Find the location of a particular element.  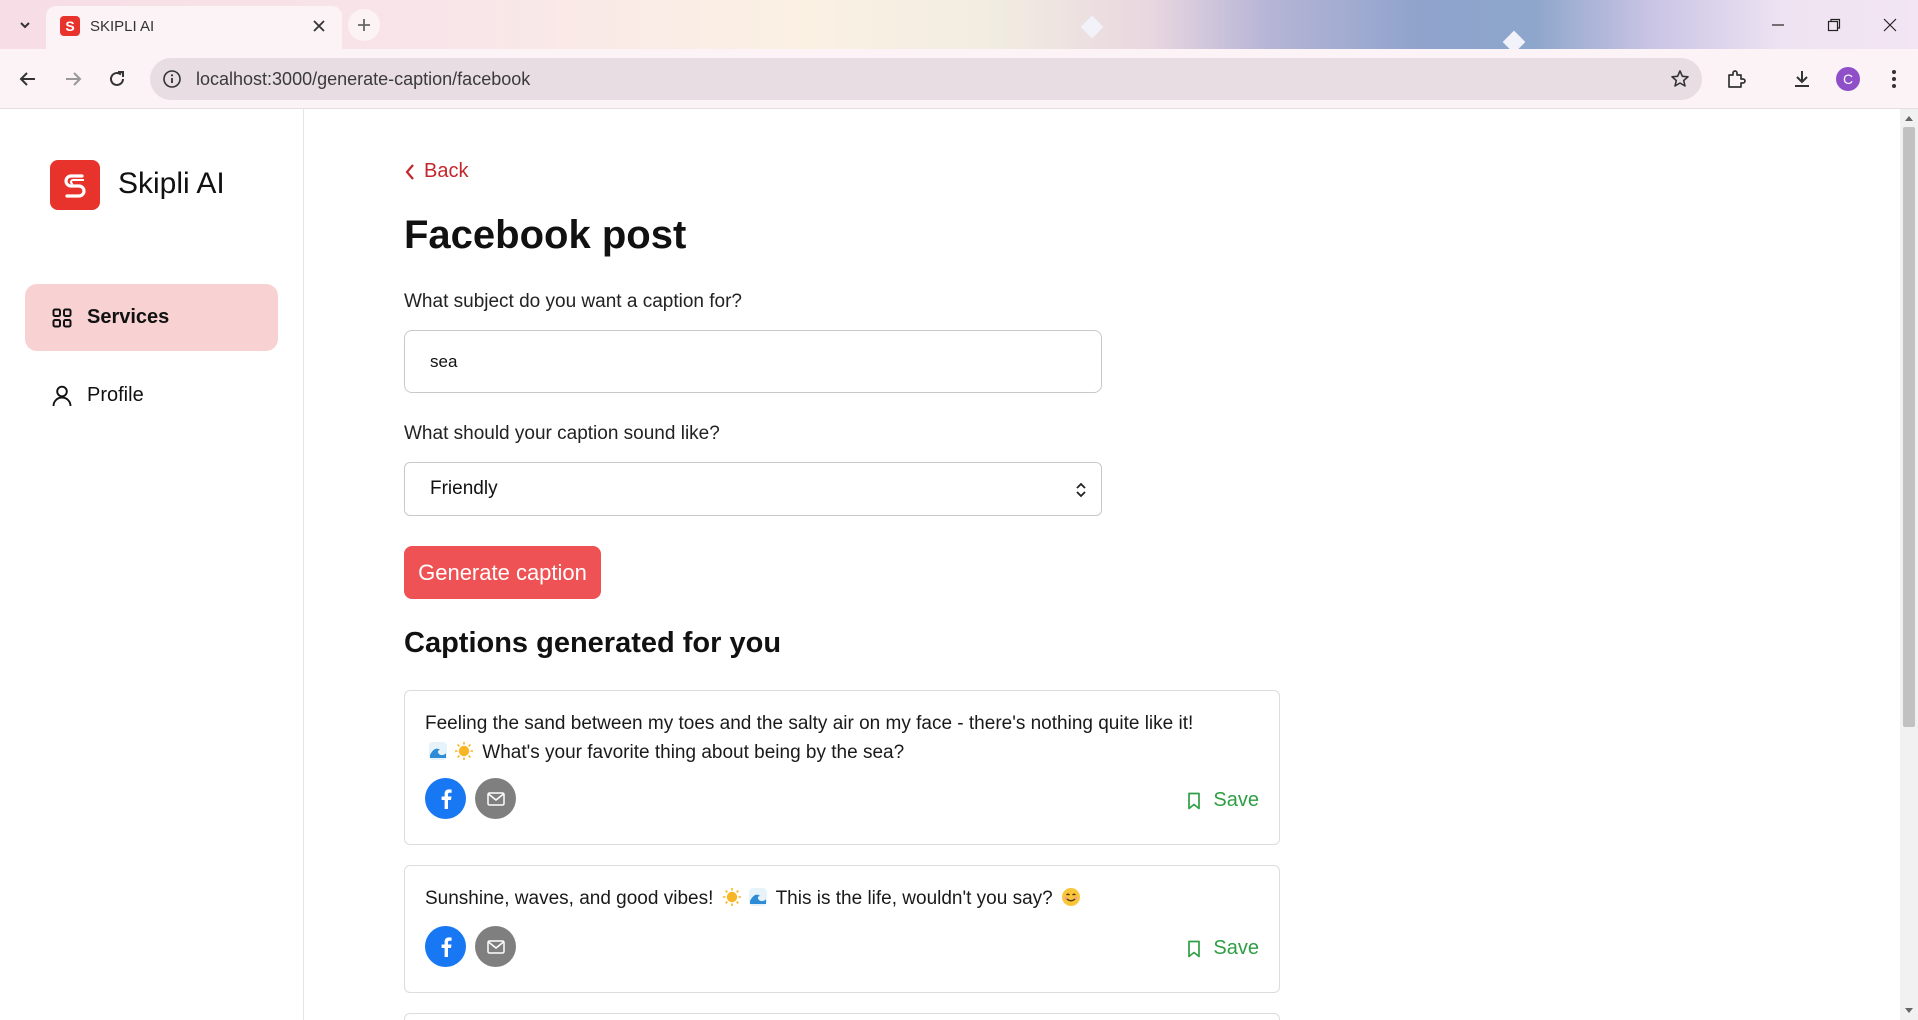

address-bar: localhost:3000/generate-caption/facebook is located at coordinates (926, 79).